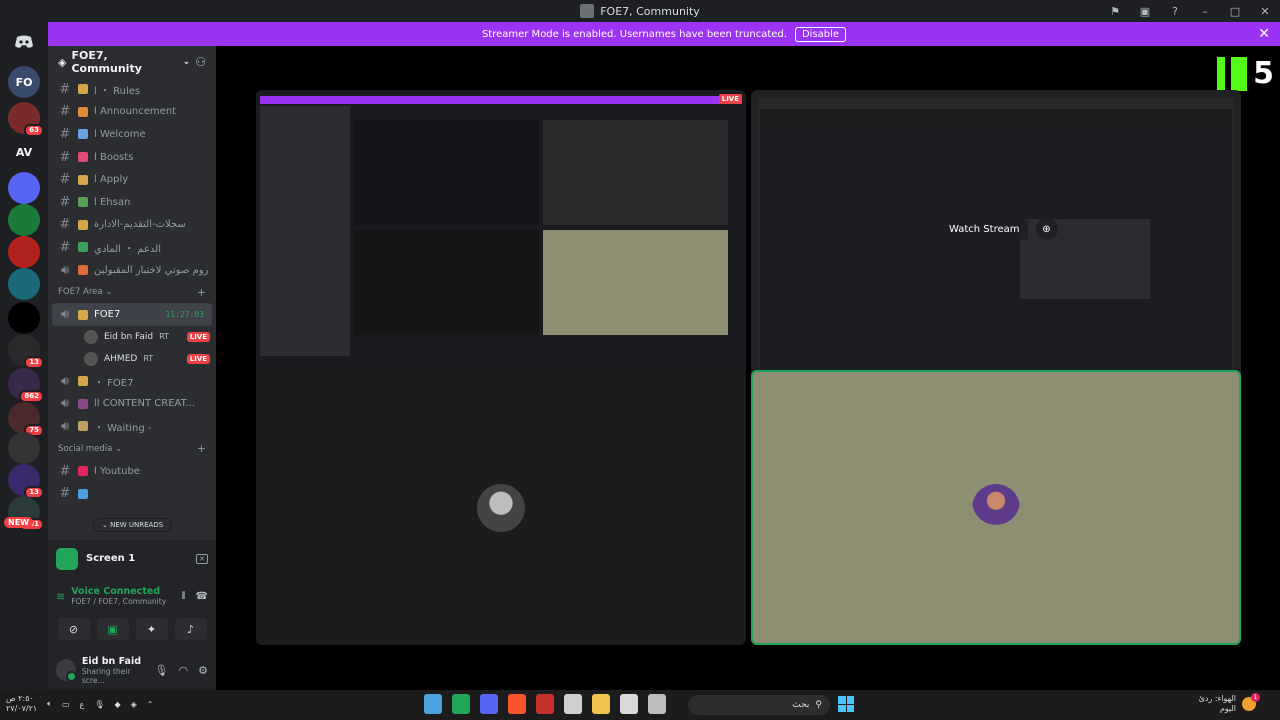  What do you see at coordinates (1264, 34) in the screenshot?
I see `banner-close-icon: ✕` at bounding box center [1264, 34].